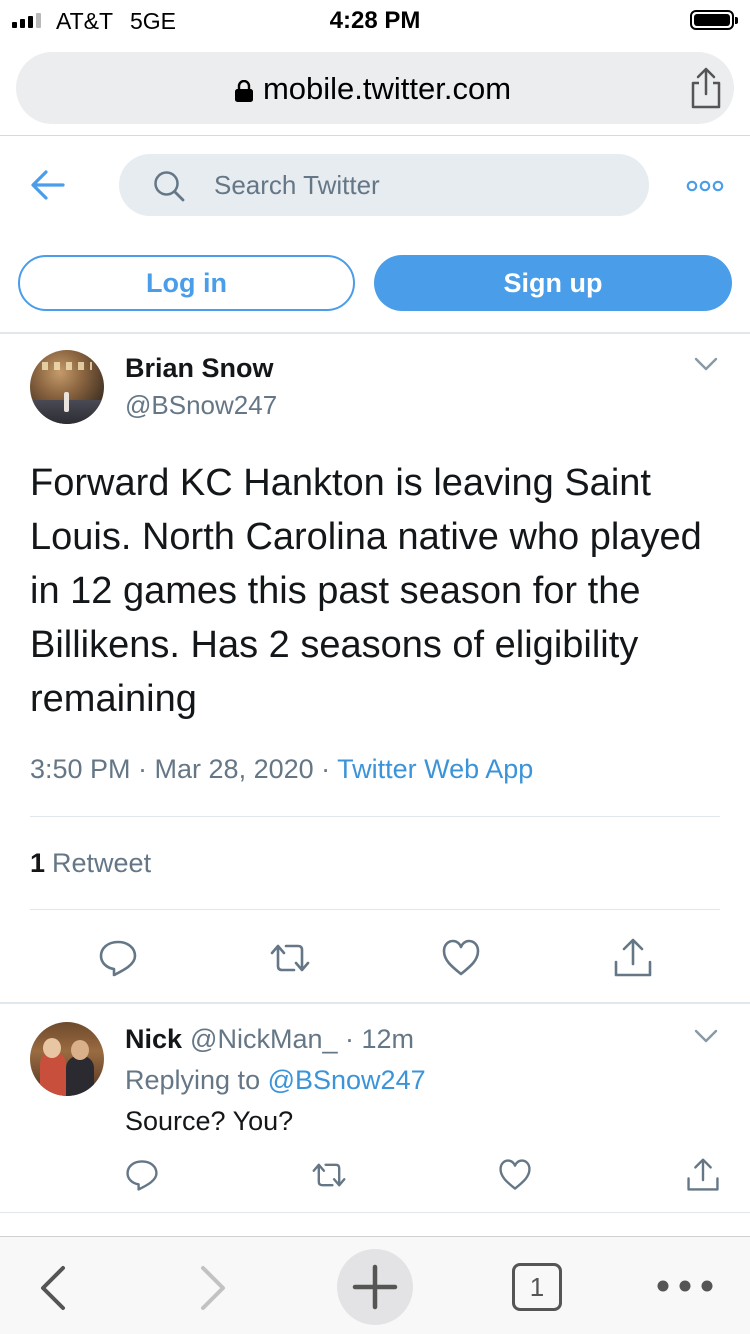 The width and height of the screenshot is (750, 1334). I want to click on tabs-button: 1, so click(537, 1287).